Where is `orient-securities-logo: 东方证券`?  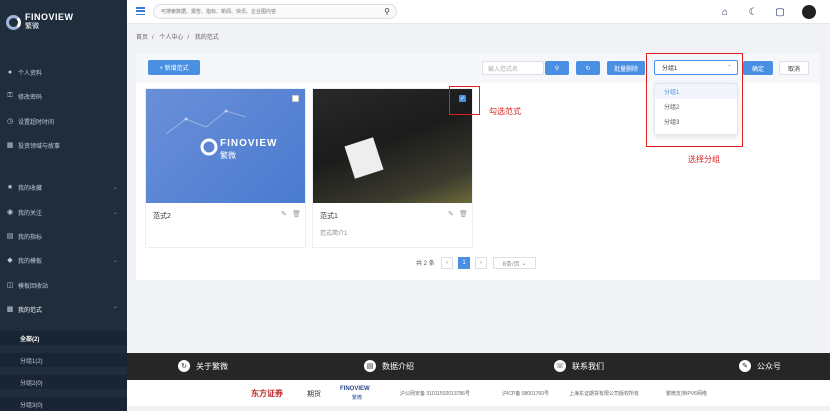 orient-securities-logo: 东方证券 is located at coordinates (267, 393).